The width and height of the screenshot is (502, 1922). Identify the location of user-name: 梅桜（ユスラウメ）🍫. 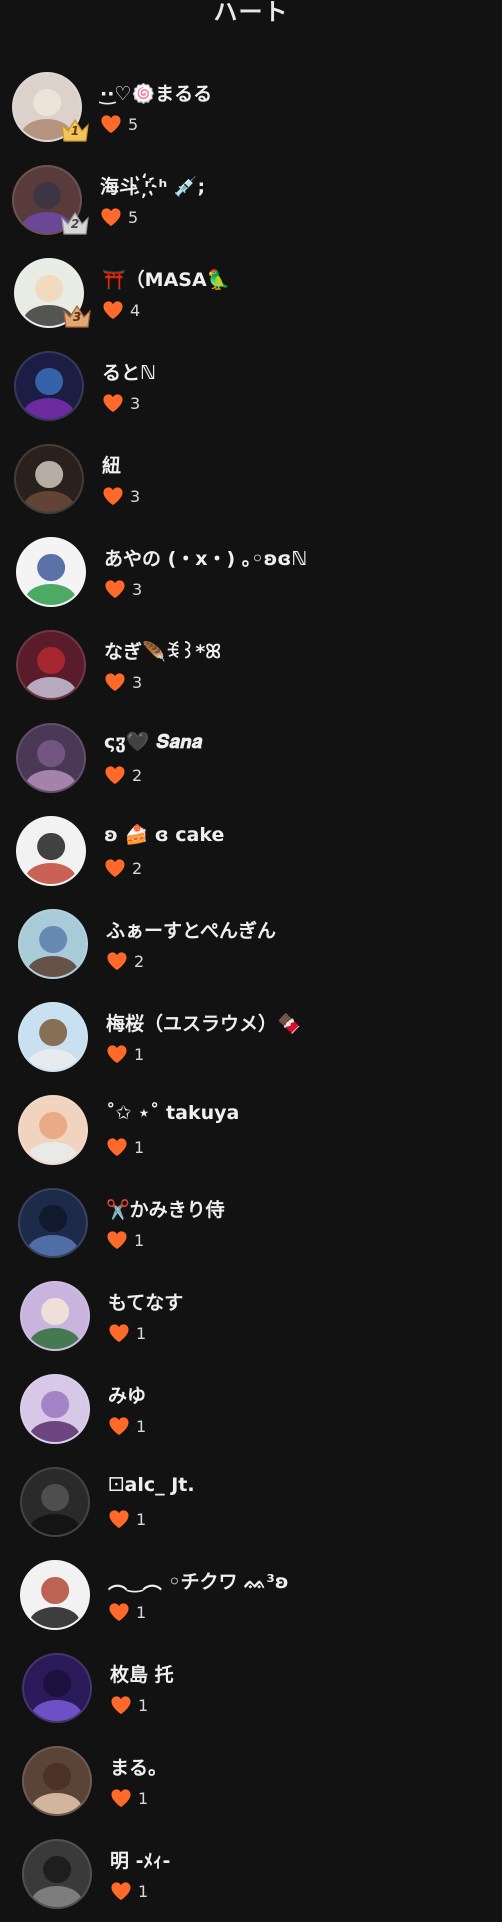
(203, 1022).